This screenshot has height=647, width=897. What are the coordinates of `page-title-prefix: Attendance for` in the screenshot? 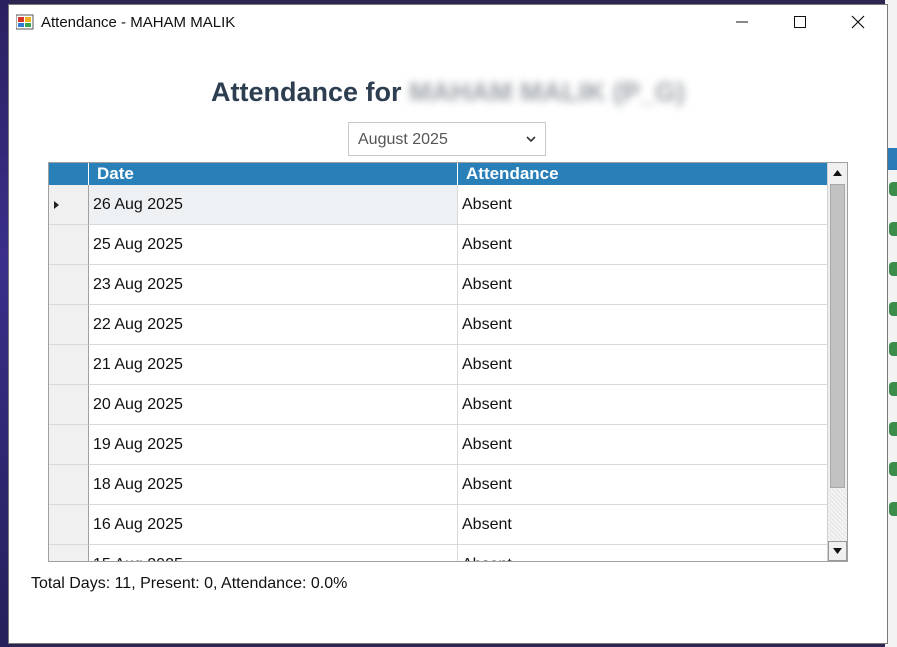 It's located at (306, 92).